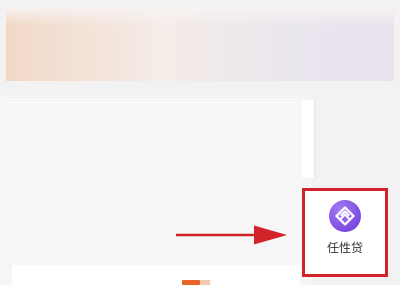 The image size is (400, 285). Describe the element at coordinates (205, 282) in the screenshot. I see `tab-indicator-secondary` at that location.